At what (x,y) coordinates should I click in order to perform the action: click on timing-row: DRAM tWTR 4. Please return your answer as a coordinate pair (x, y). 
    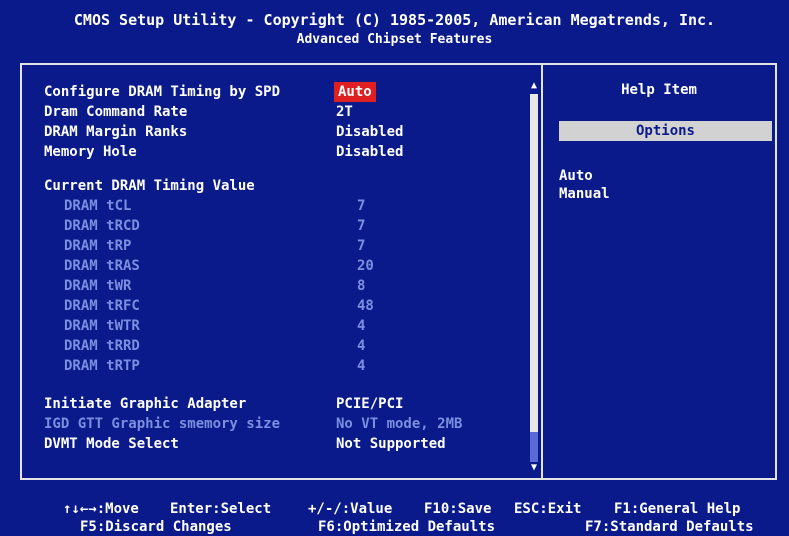
    Looking at the image, I should click on (289, 326).